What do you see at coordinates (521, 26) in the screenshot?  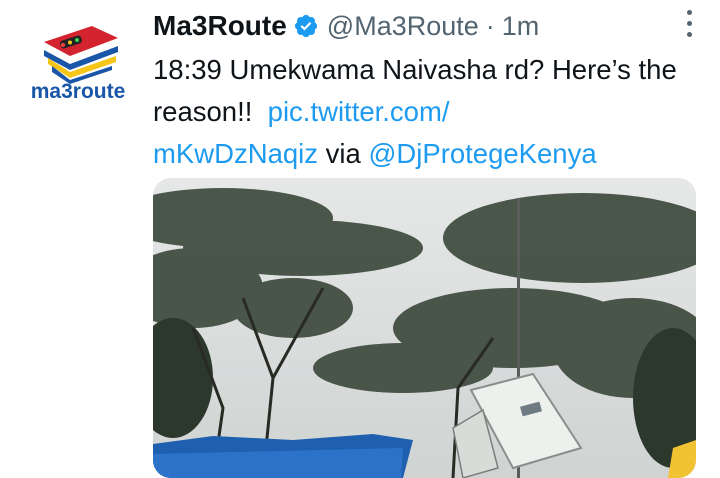 I see `timestamp: 1m` at bounding box center [521, 26].